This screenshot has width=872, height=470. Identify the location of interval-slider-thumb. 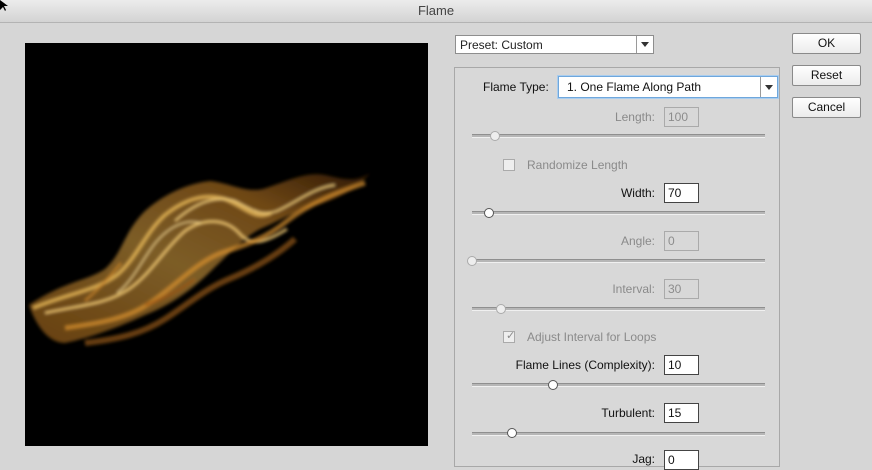
(500, 309).